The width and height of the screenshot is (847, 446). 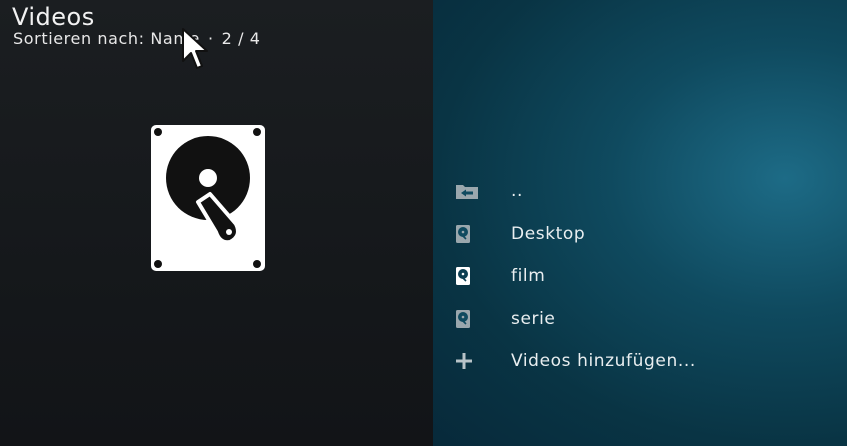 What do you see at coordinates (548, 233) in the screenshot?
I see `list-item-label: Desktop` at bounding box center [548, 233].